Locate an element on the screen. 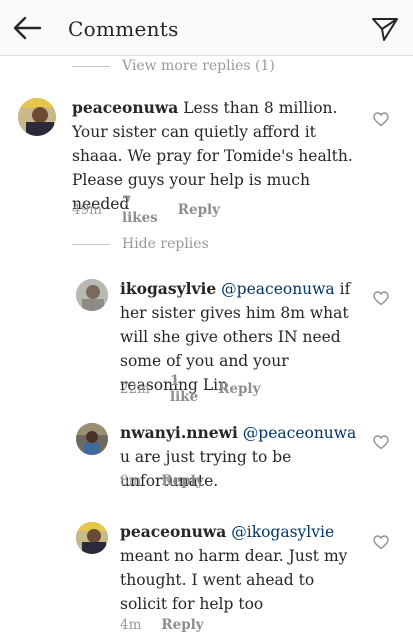  comment-time: 22m is located at coordinates (135, 389).